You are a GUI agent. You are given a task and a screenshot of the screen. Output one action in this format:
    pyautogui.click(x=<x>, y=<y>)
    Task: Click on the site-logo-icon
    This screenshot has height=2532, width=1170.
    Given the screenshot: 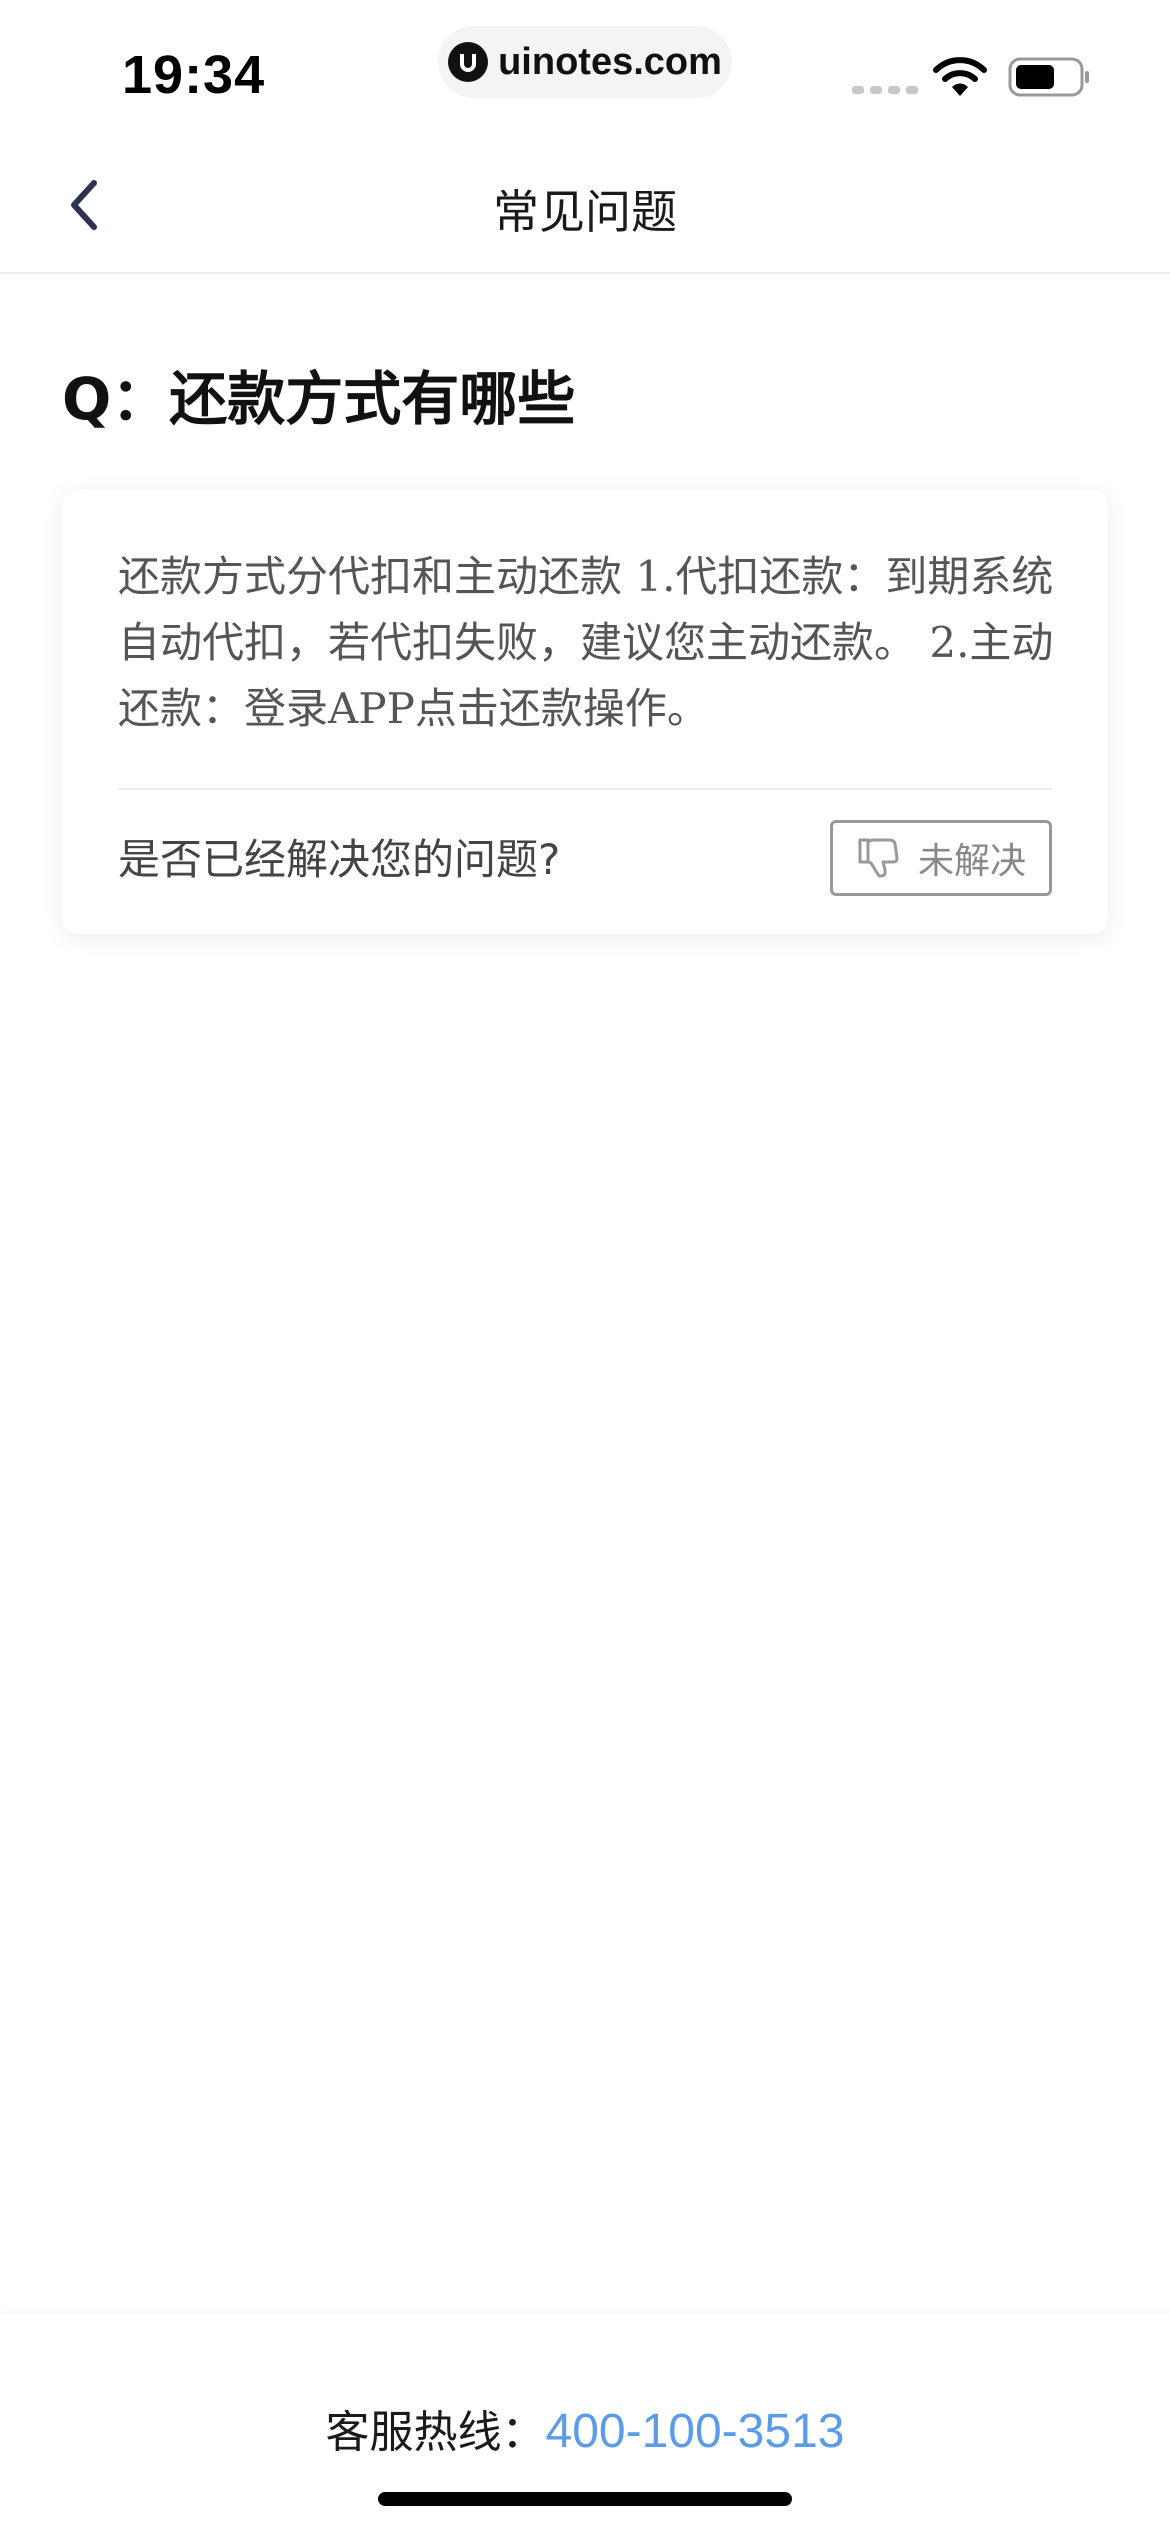 What is the action you would take?
    pyautogui.click(x=468, y=62)
    